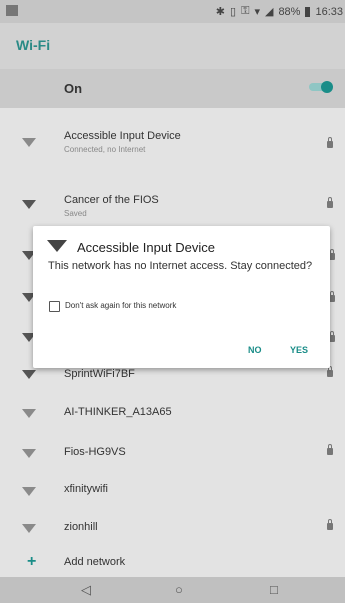  What do you see at coordinates (54, 306) in the screenshot?
I see `dont-ask-checkbox` at bounding box center [54, 306].